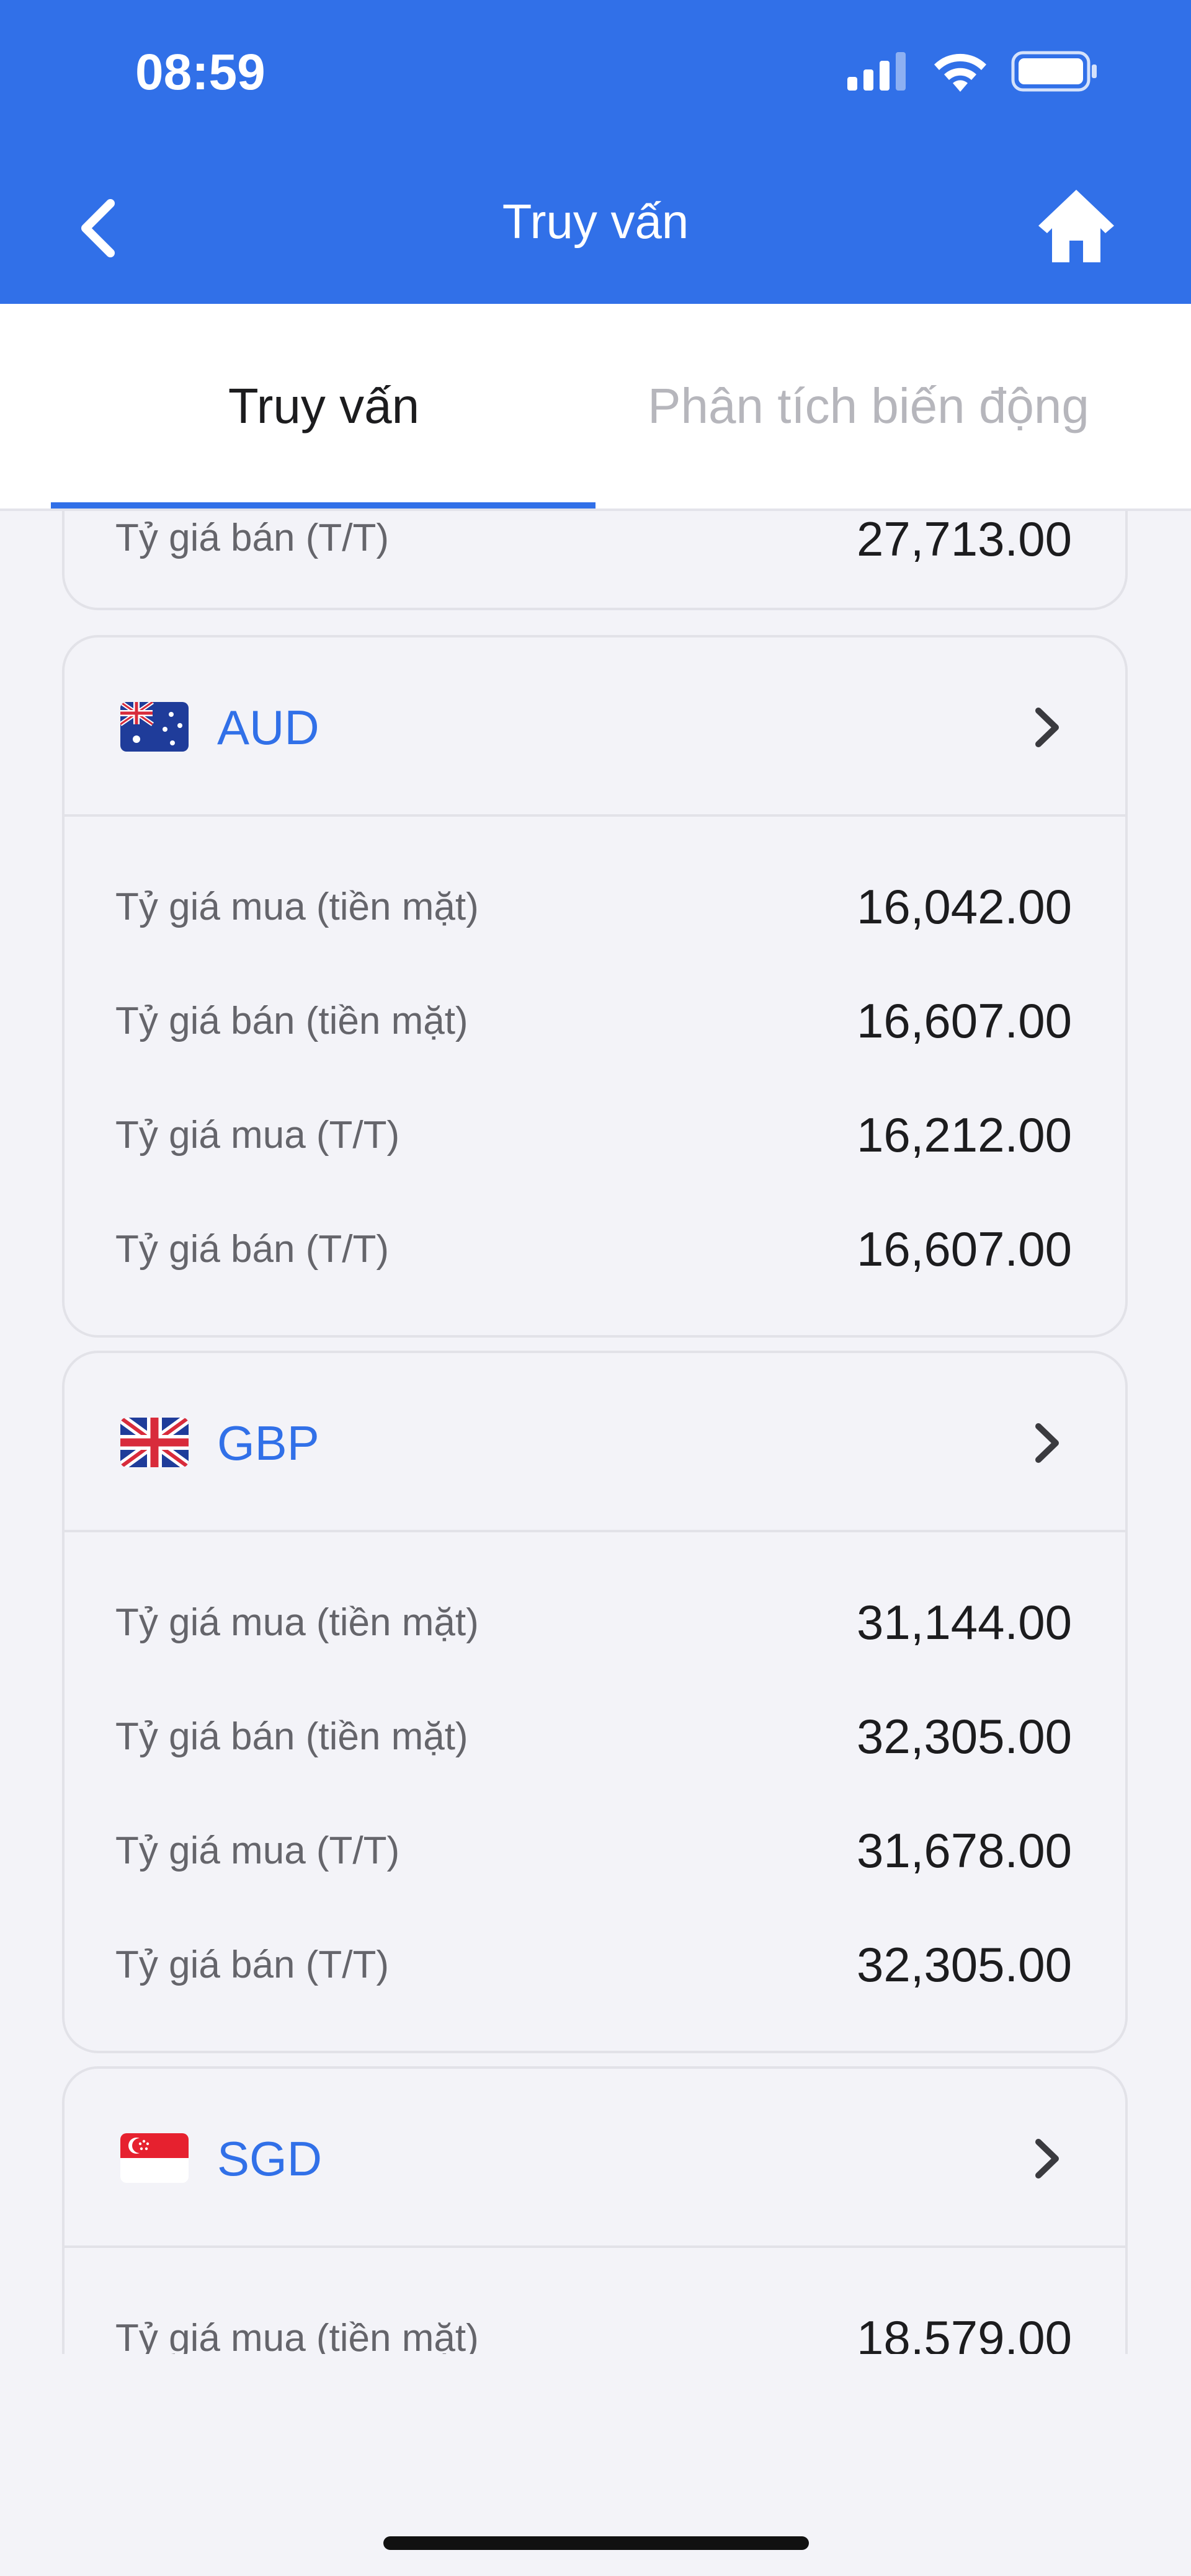 The height and width of the screenshot is (2576, 1191). Describe the element at coordinates (595, 2158) in the screenshot. I see `currency-header-sgd: SGD` at that location.